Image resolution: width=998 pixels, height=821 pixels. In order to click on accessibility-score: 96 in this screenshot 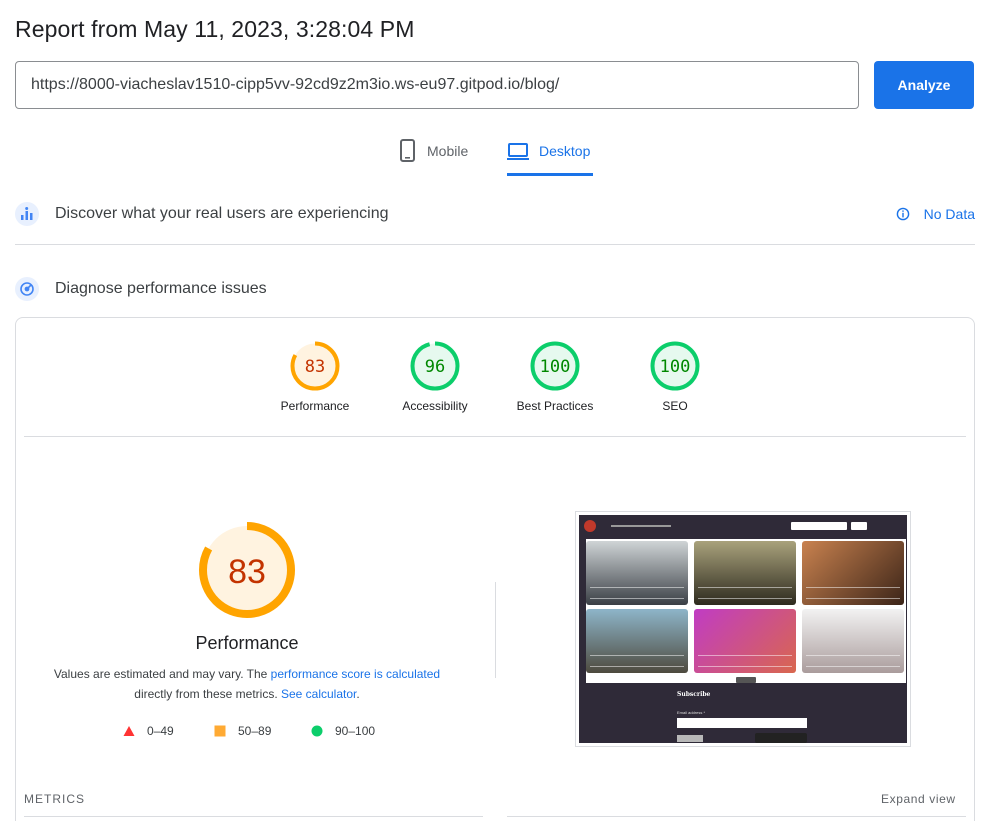, I will do `click(435, 367)`.